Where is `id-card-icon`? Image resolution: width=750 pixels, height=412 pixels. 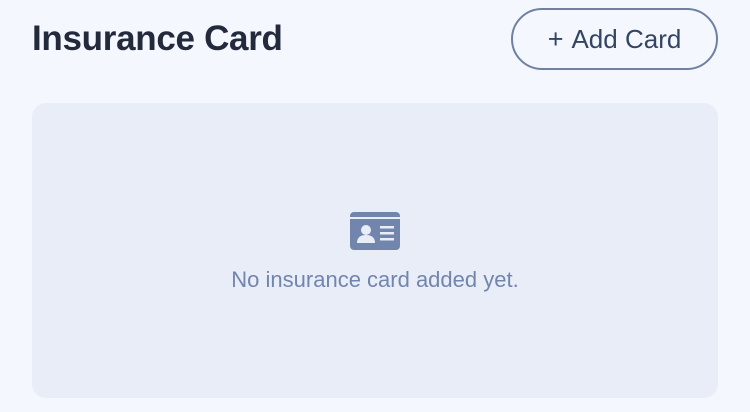 id-card-icon is located at coordinates (375, 231).